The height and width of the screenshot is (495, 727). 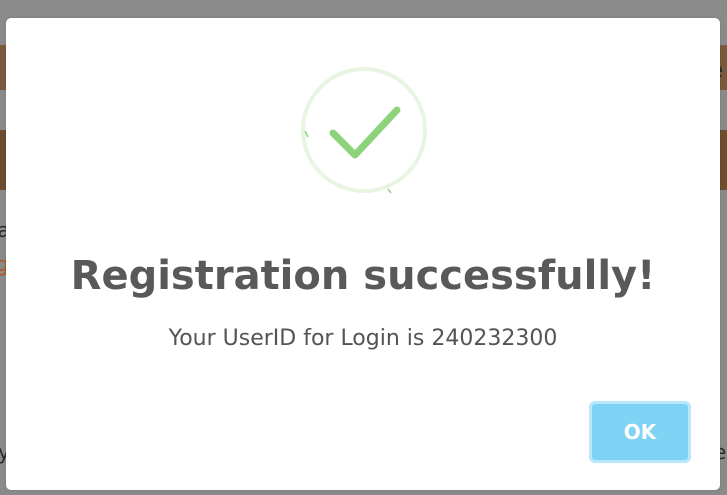 What do you see at coordinates (364, 130) in the screenshot?
I see `success-check-icon` at bounding box center [364, 130].